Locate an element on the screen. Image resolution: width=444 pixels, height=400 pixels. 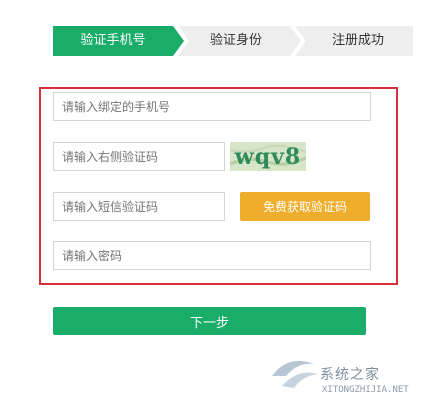
next-step-button: 下一步 is located at coordinates (209, 321).